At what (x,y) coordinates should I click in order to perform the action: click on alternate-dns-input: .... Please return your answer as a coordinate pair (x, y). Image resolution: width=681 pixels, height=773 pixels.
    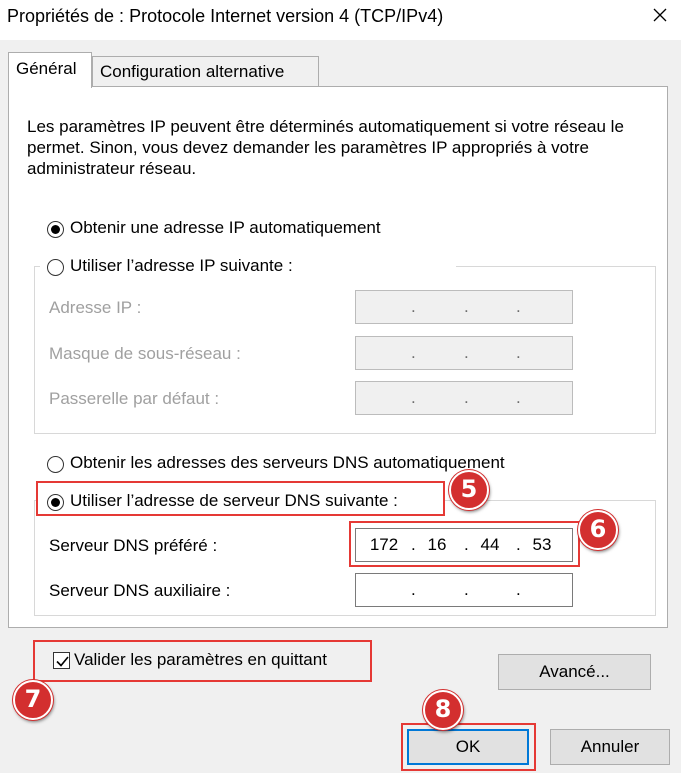
    Looking at the image, I should click on (464, 590).